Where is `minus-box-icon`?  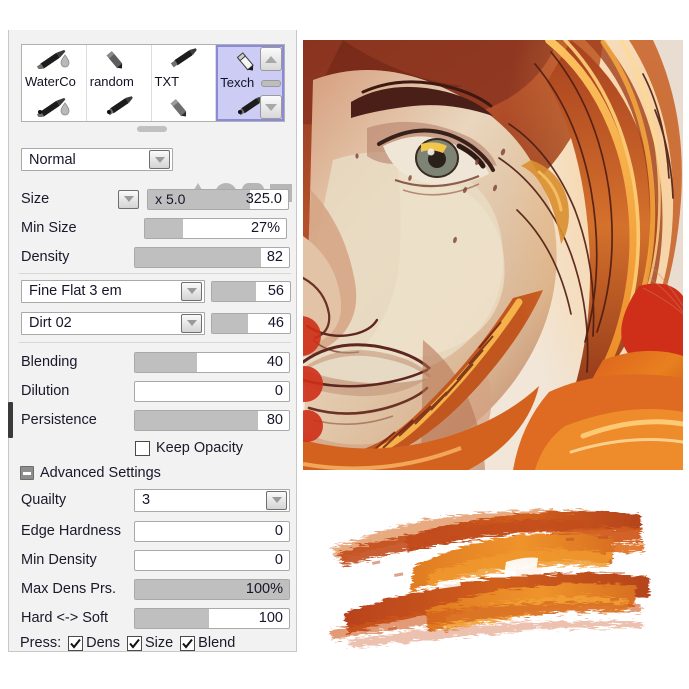 minus-box-icon is located at coordinates (27, 473).